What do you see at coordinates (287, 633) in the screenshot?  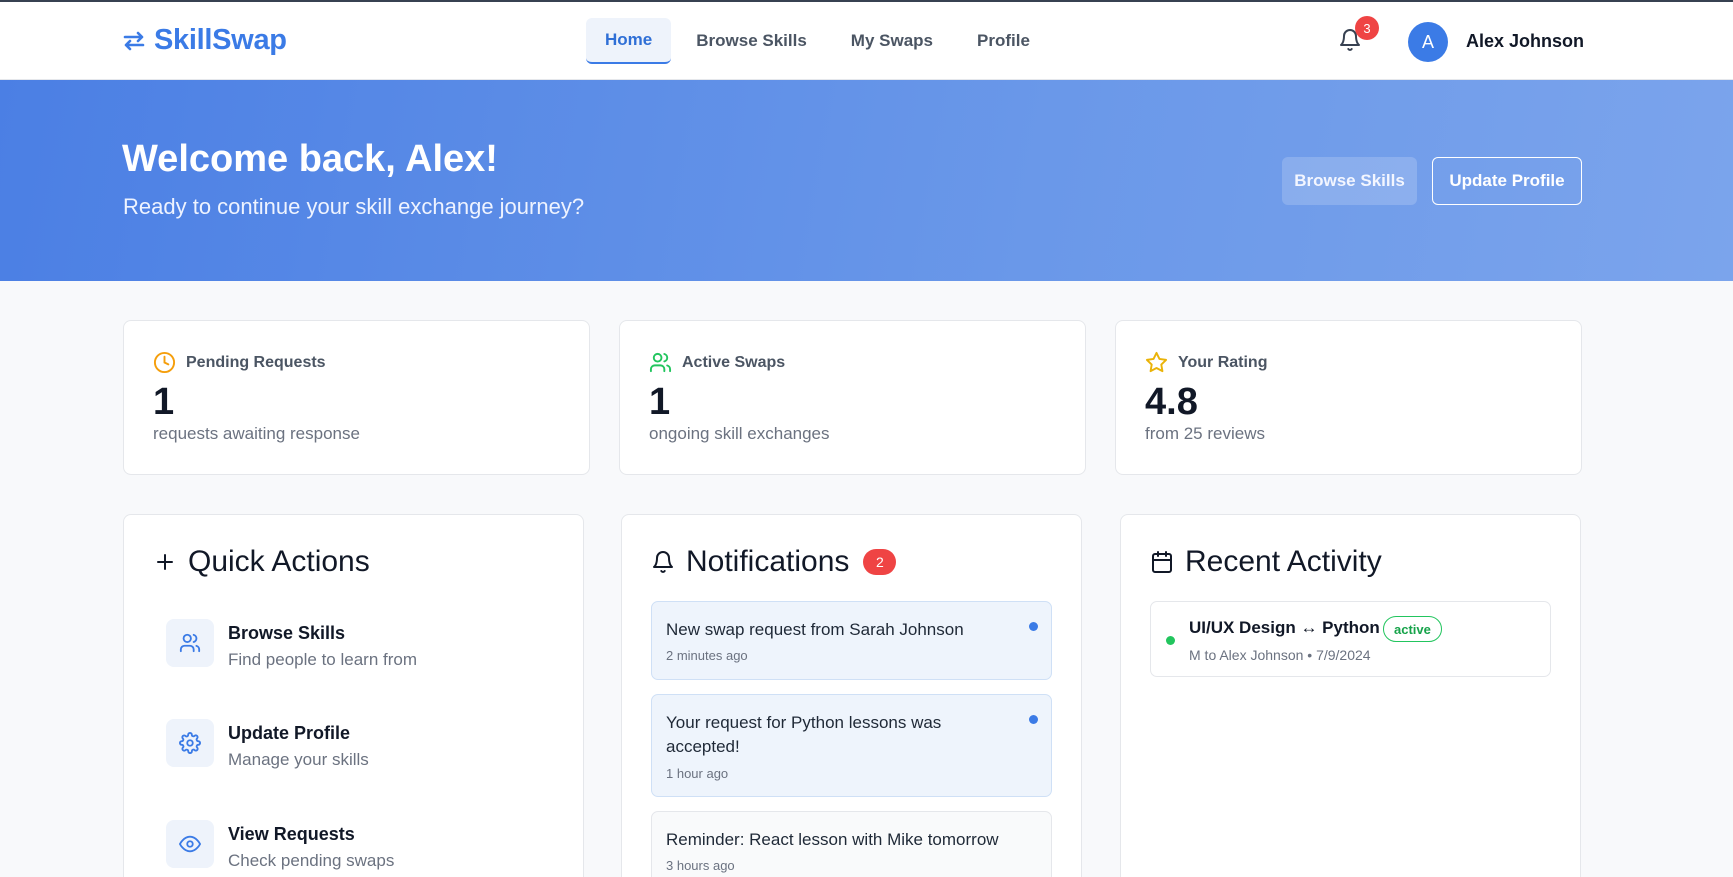 I see `quick-action-title: Browse Skills` at bounding box center [287, 633].